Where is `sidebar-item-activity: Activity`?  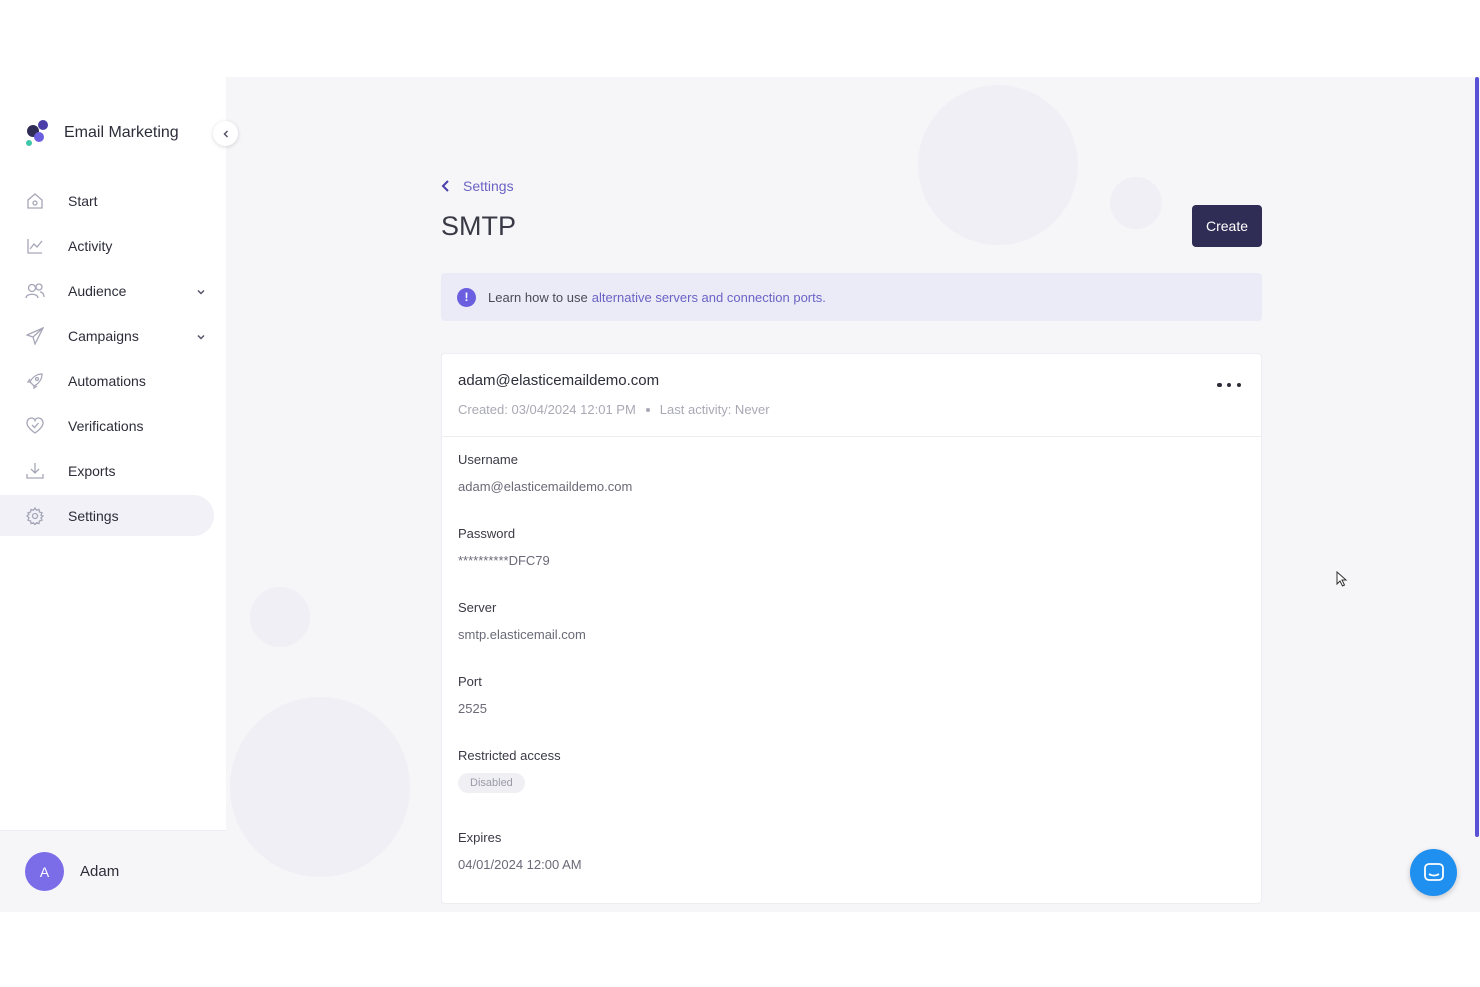 sidebar-item-activity: Activity is located at coordinates (107, 245).